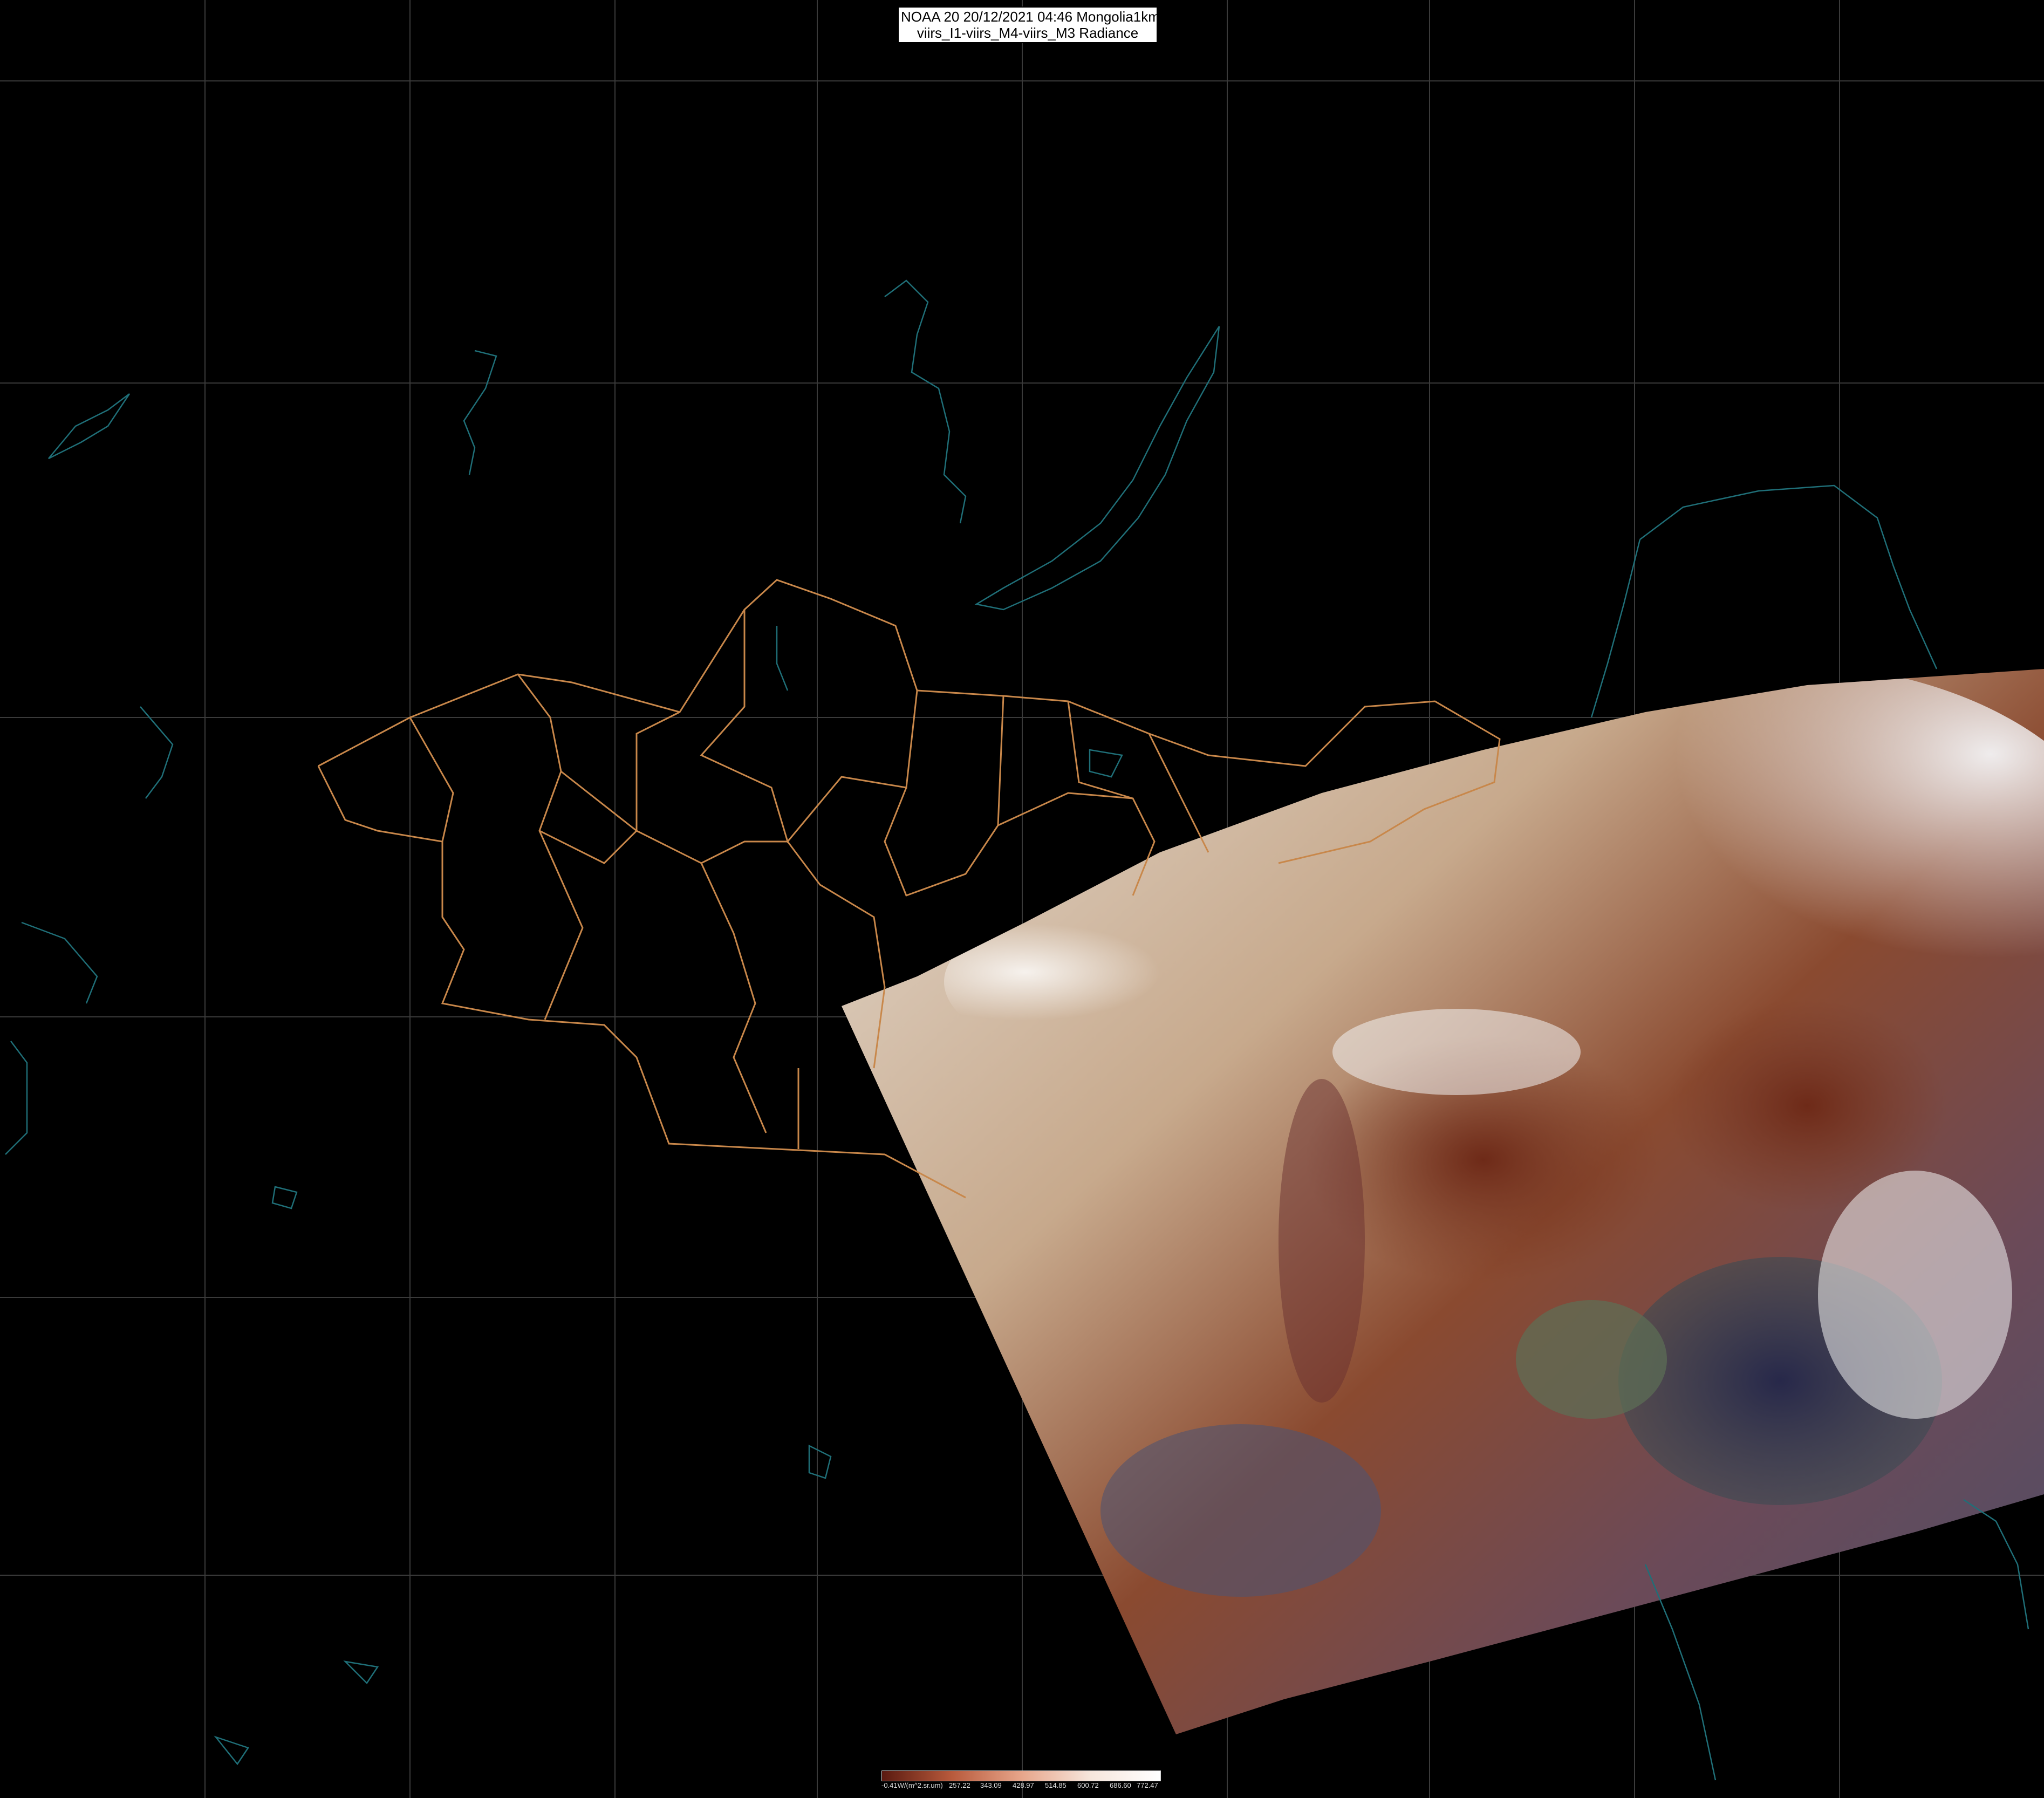 Image resolution: width=2044 pixels, height=1798 pixels. Describe the element at coordinates (1056, 1785) in the screenshot. I see `colorbar-tick: 514.85` at that location.